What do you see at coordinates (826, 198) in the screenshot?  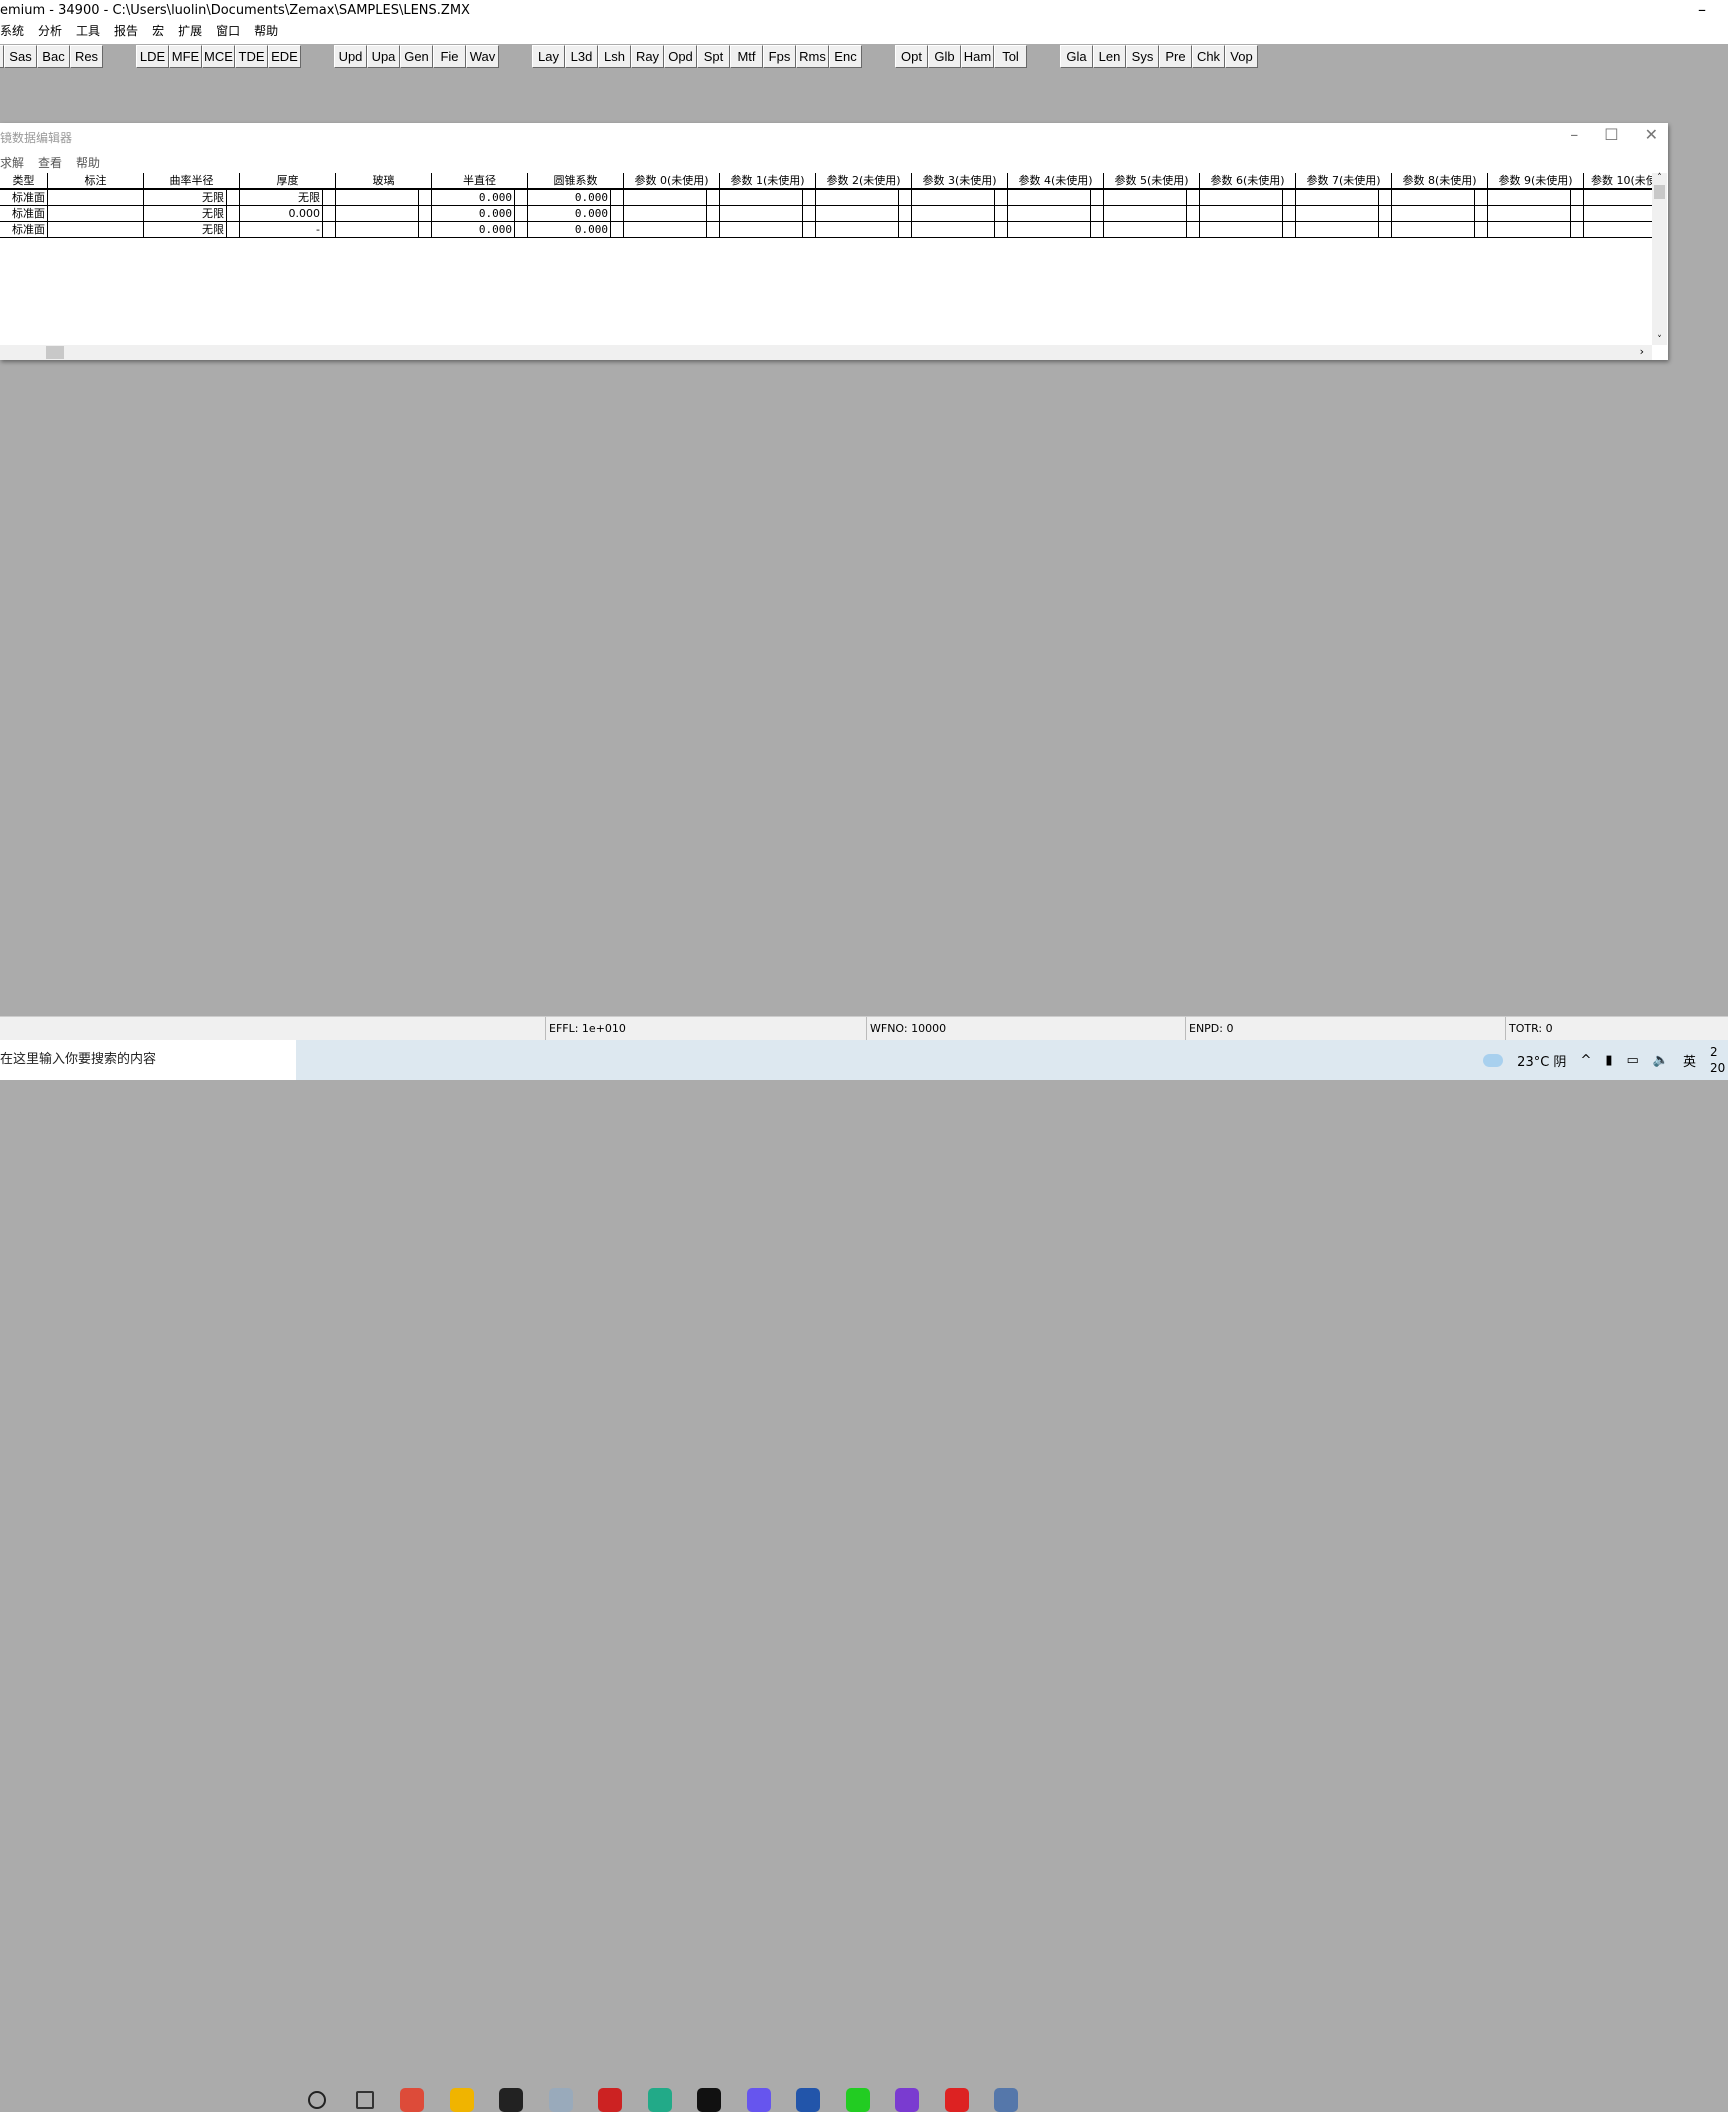 I see `table-row: 标准面 无限 无限 0.000 0.000` at bounding box center [826, 198].